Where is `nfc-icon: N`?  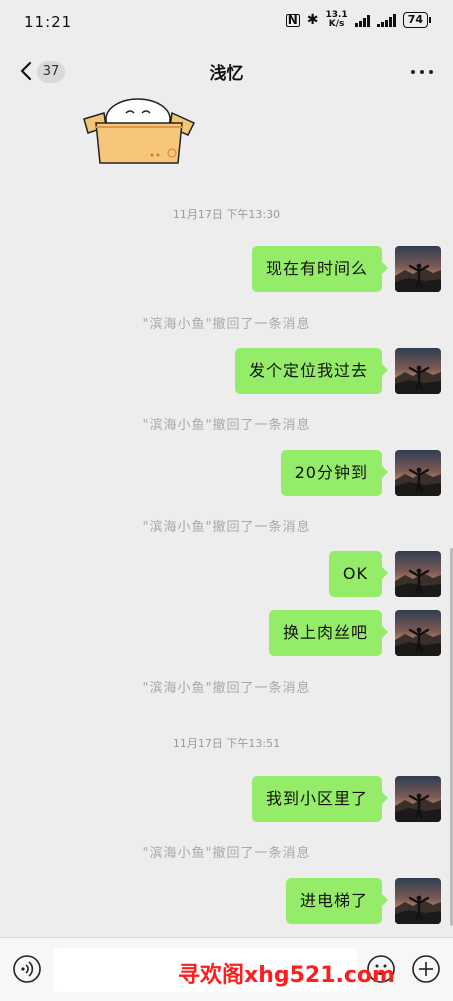
nfc-icon: N is located at coordinates (292, 19).